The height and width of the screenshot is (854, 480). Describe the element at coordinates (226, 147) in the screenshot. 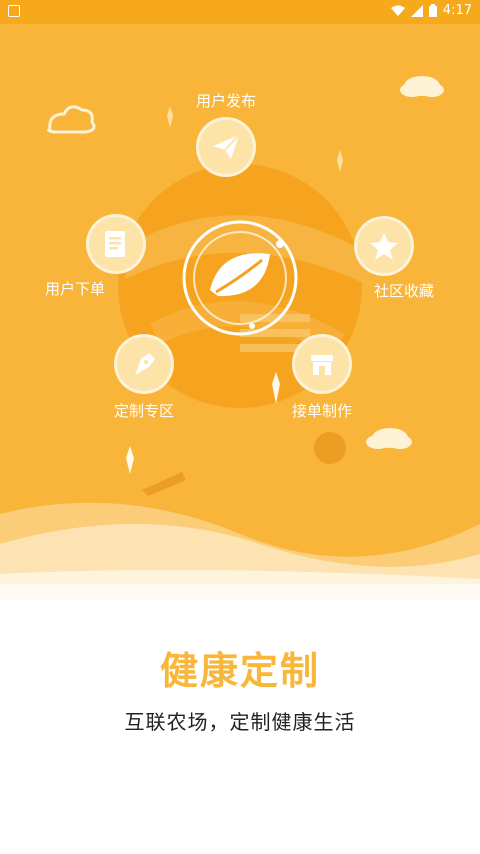

I see `paper-plane-icon` at that location.